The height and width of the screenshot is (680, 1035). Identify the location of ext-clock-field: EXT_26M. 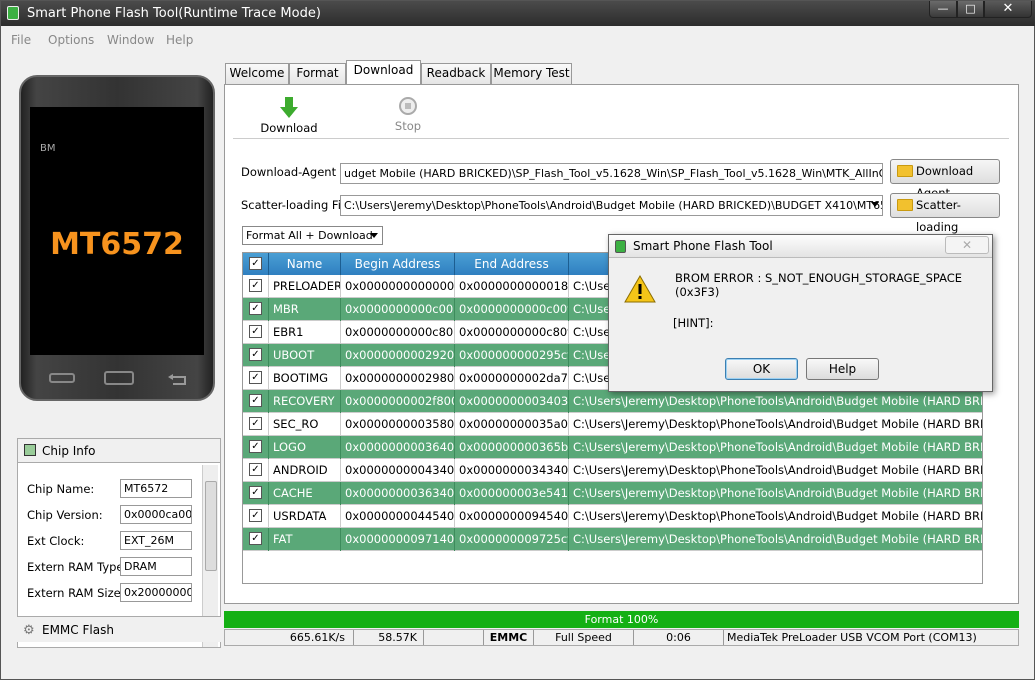
(156, 540).